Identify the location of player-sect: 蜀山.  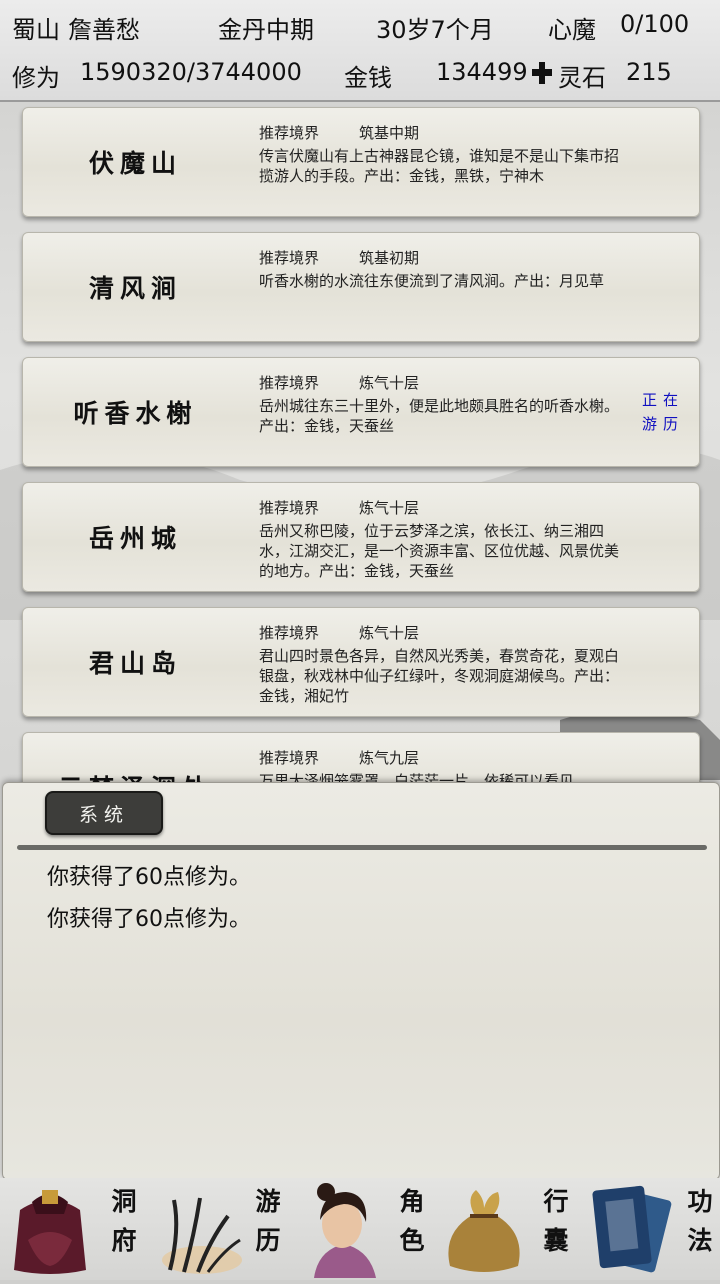
(36, 30).